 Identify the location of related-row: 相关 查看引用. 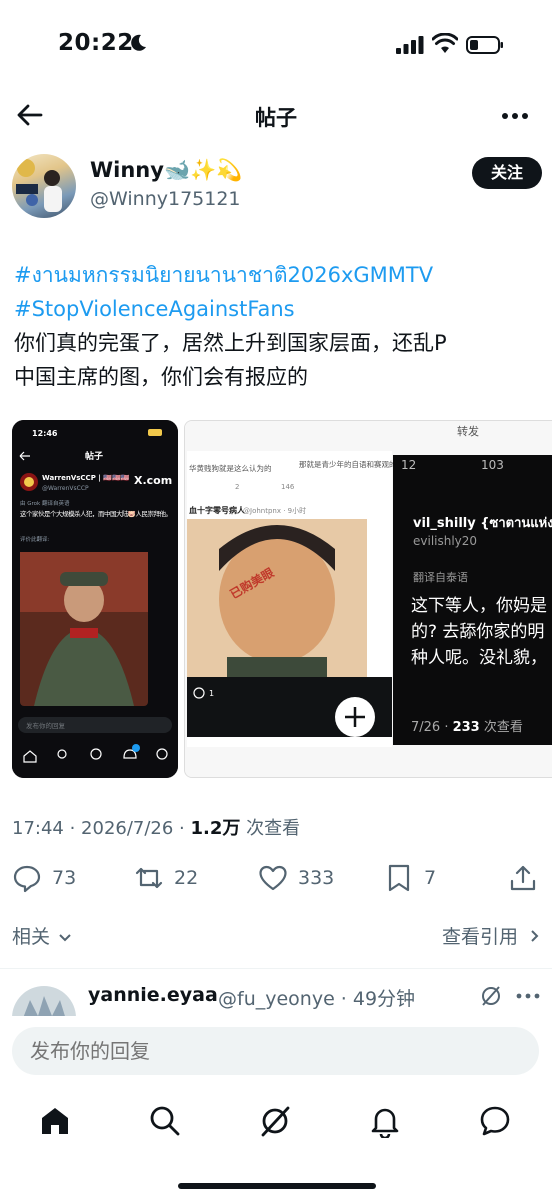
(276, 935).